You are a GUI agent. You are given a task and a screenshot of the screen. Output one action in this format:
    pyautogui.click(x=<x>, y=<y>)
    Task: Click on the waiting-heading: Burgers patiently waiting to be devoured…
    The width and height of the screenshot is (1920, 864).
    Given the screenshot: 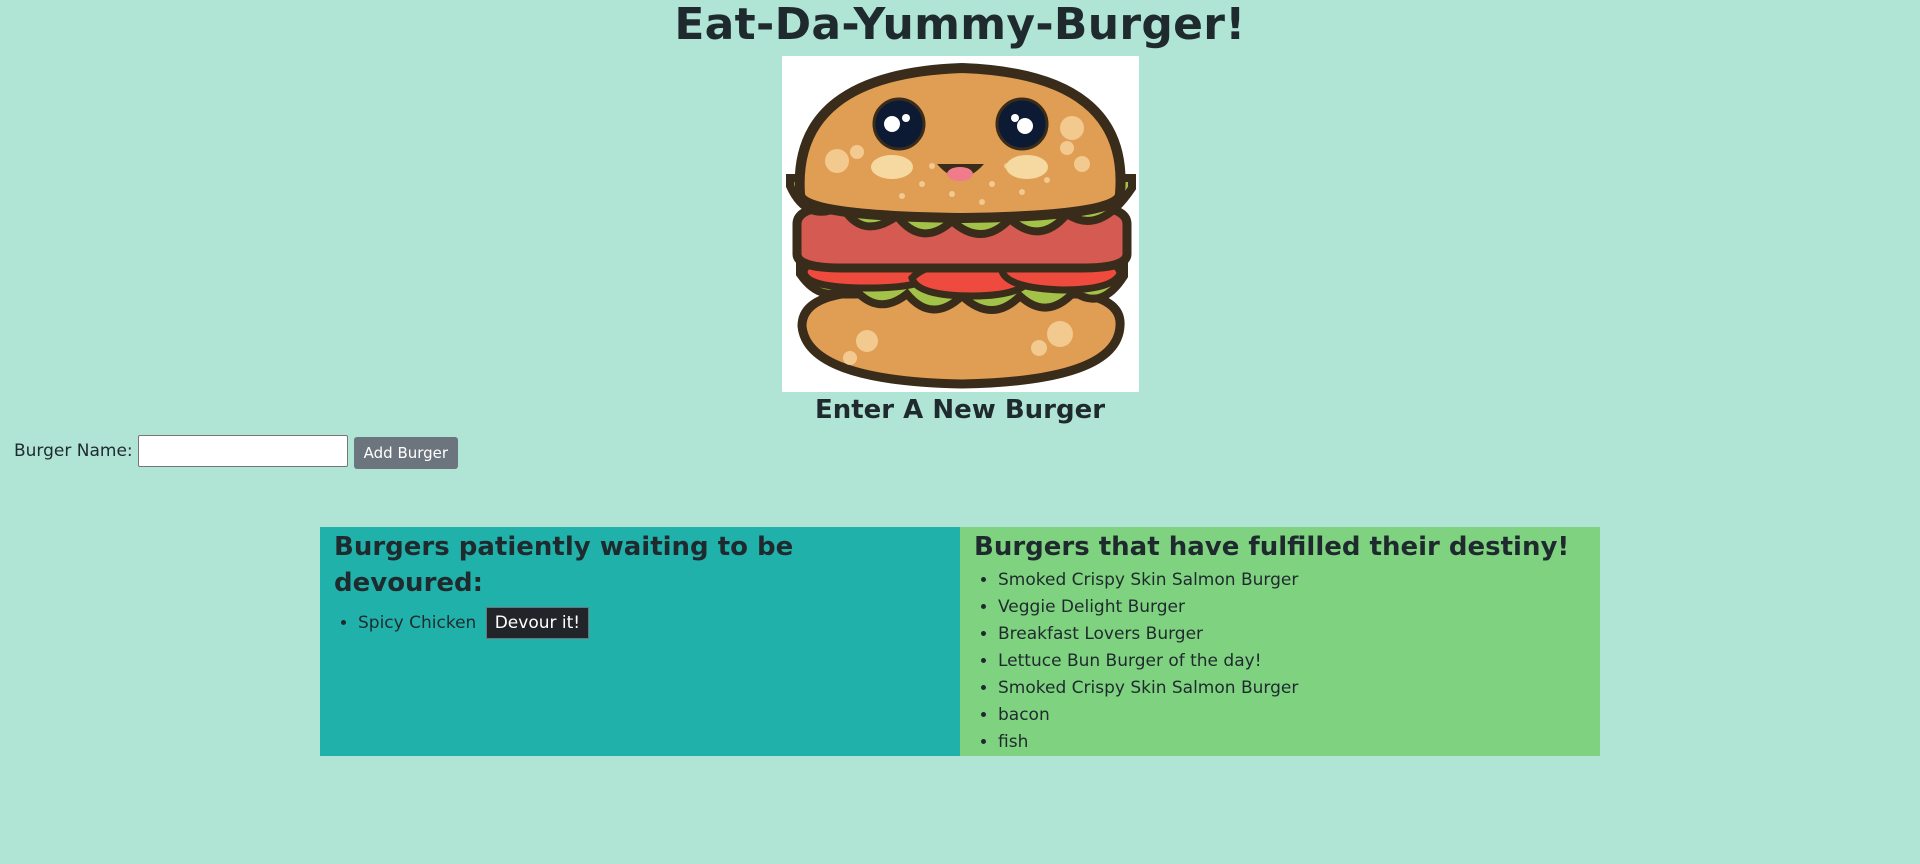 What is the action you would take?
    pyautogui.click(x=564, y=565)
    